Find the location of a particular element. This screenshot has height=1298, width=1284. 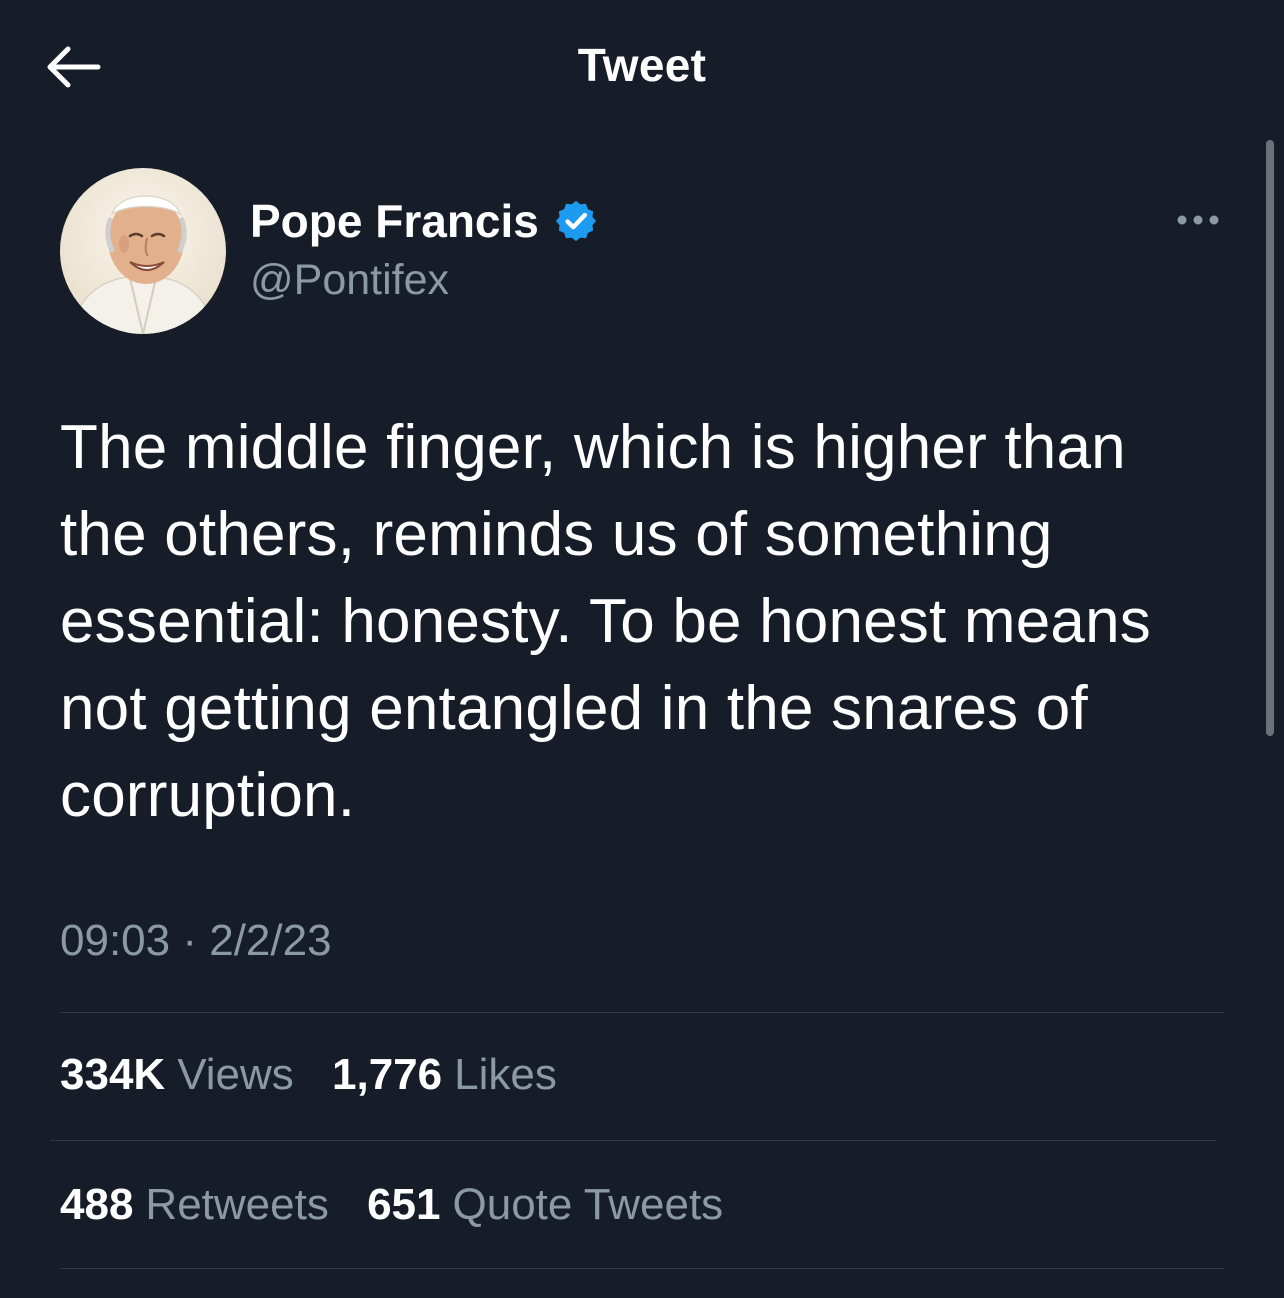

views-count: 334K is located at coordinates (113, 1074).